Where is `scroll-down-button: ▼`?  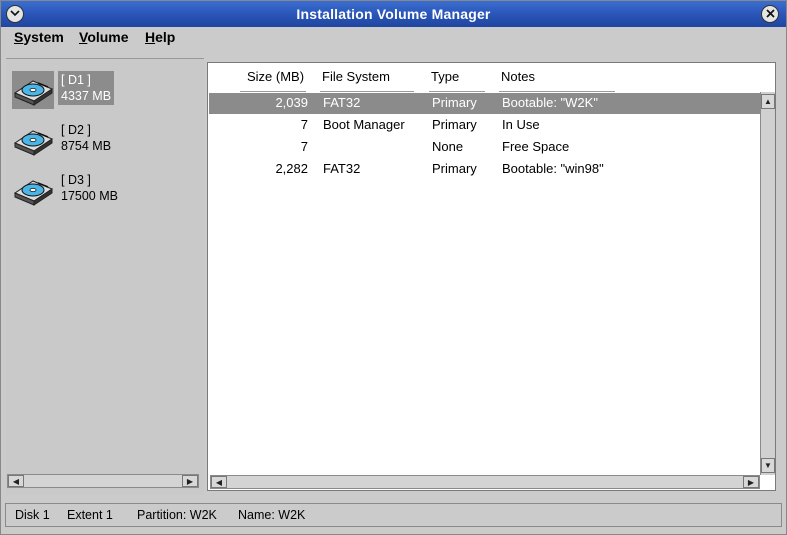 scroll-down-button: ▼ is located at coordinates (768, 465).